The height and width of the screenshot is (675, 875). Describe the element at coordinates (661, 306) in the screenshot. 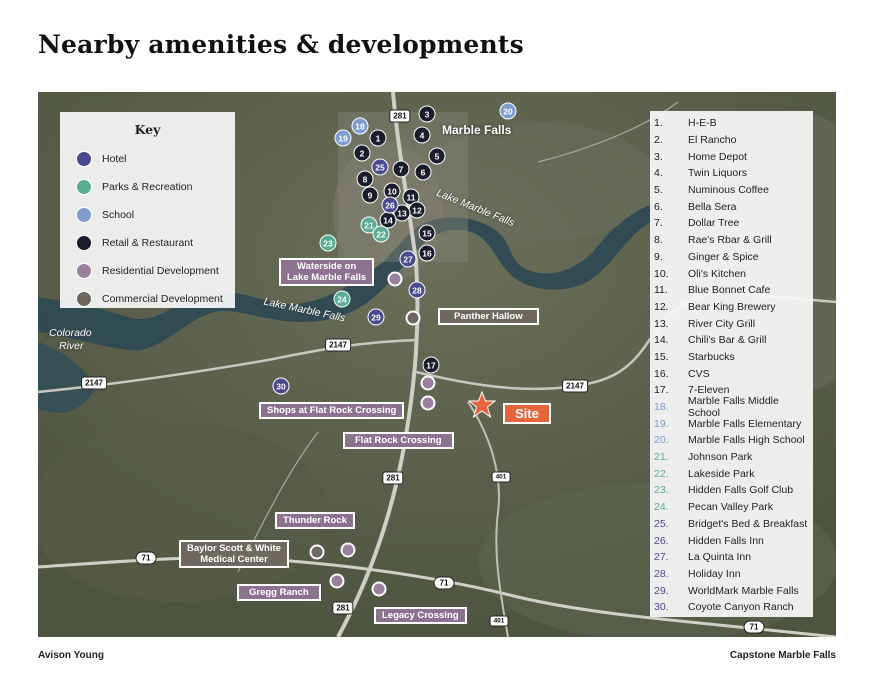

I see `amenity-number: 12.` at that location.